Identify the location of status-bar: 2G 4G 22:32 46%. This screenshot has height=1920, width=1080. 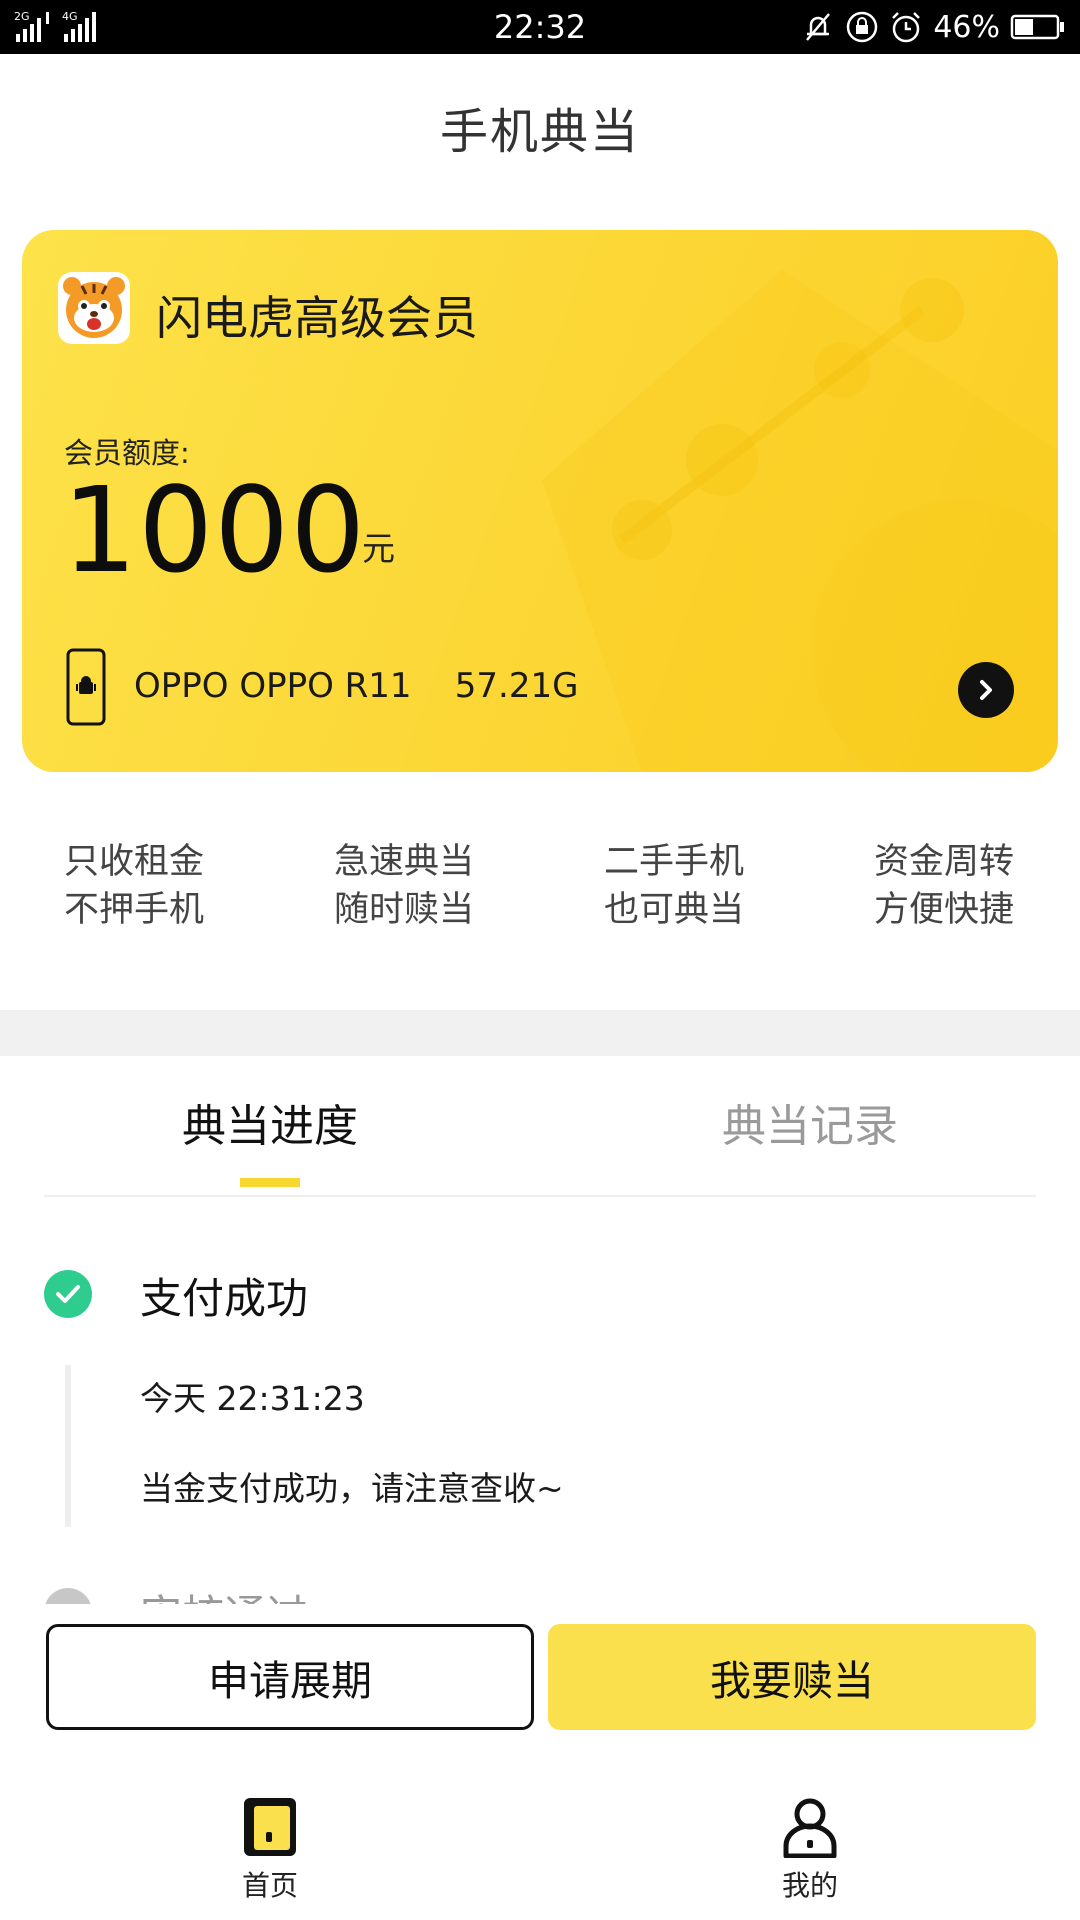
(540, 27).